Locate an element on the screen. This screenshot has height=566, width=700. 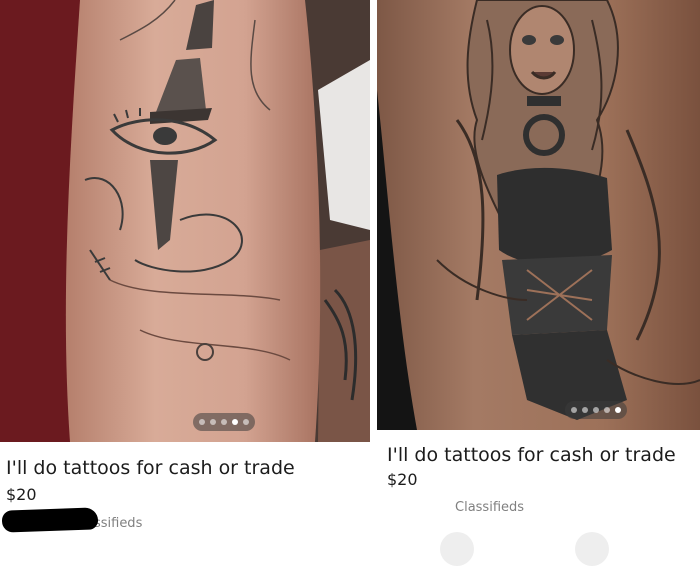
photo-pager-left is located at coordinates (224, 422).